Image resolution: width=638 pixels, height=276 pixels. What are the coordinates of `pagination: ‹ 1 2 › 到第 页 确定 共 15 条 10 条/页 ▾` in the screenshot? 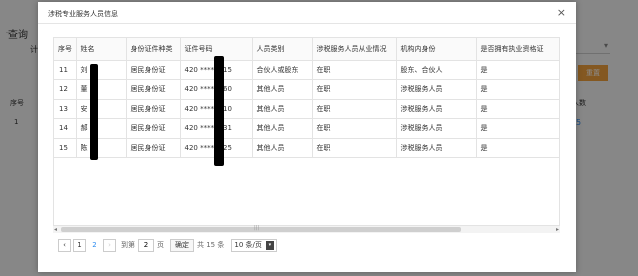 It's located at (167, 245).